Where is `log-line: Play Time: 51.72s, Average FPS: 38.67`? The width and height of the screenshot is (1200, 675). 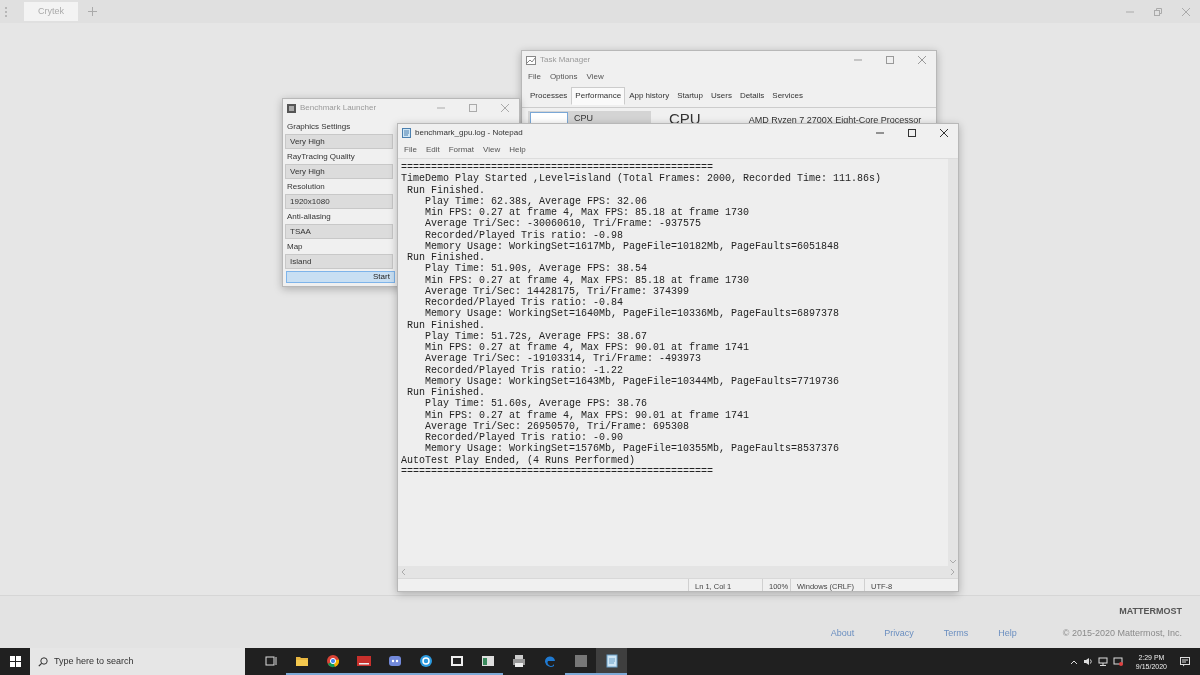 log-line: Play Time: 51.72s, Average FPS: 38.67 is located at coordinates (536, 336).